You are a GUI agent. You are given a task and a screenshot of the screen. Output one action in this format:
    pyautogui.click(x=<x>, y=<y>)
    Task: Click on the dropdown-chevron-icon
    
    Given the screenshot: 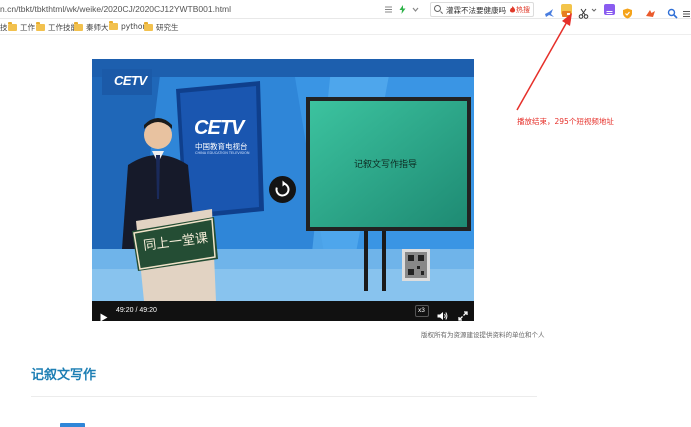 What is the action you would take?
    pyautogui.click(x=415, y=9)
    